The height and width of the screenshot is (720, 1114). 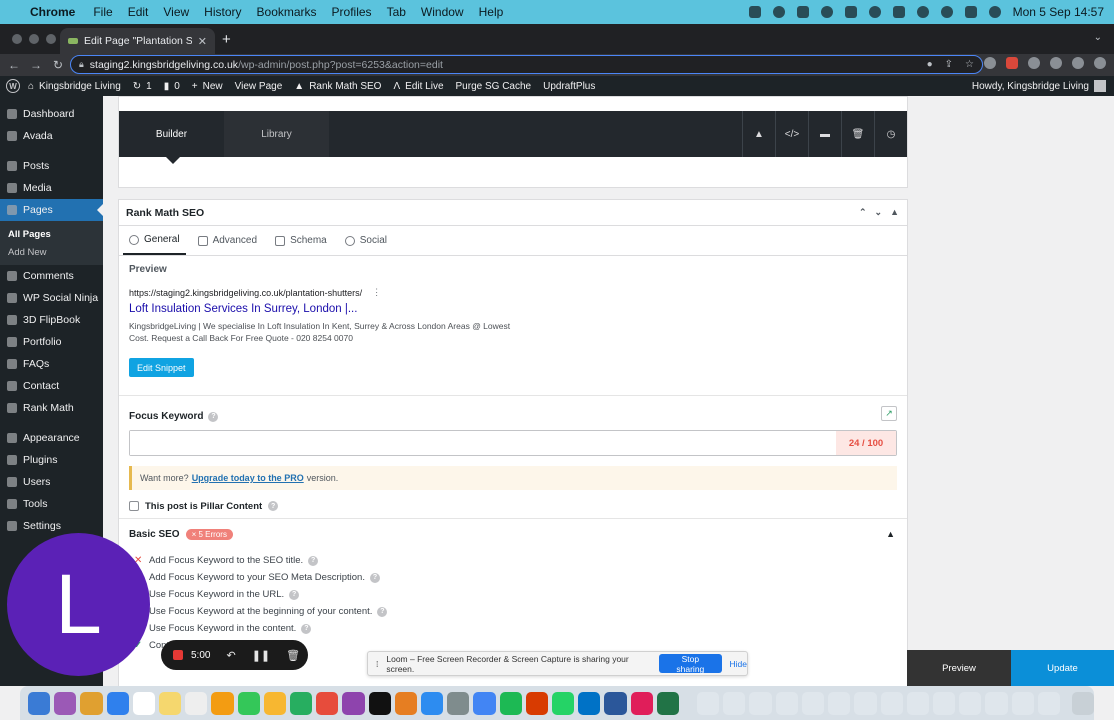 What do you see at coordinates (51, 364) in the screenshot?
I see `sidebar-item-faqs: FAQs` at bounding box center [51, 364].